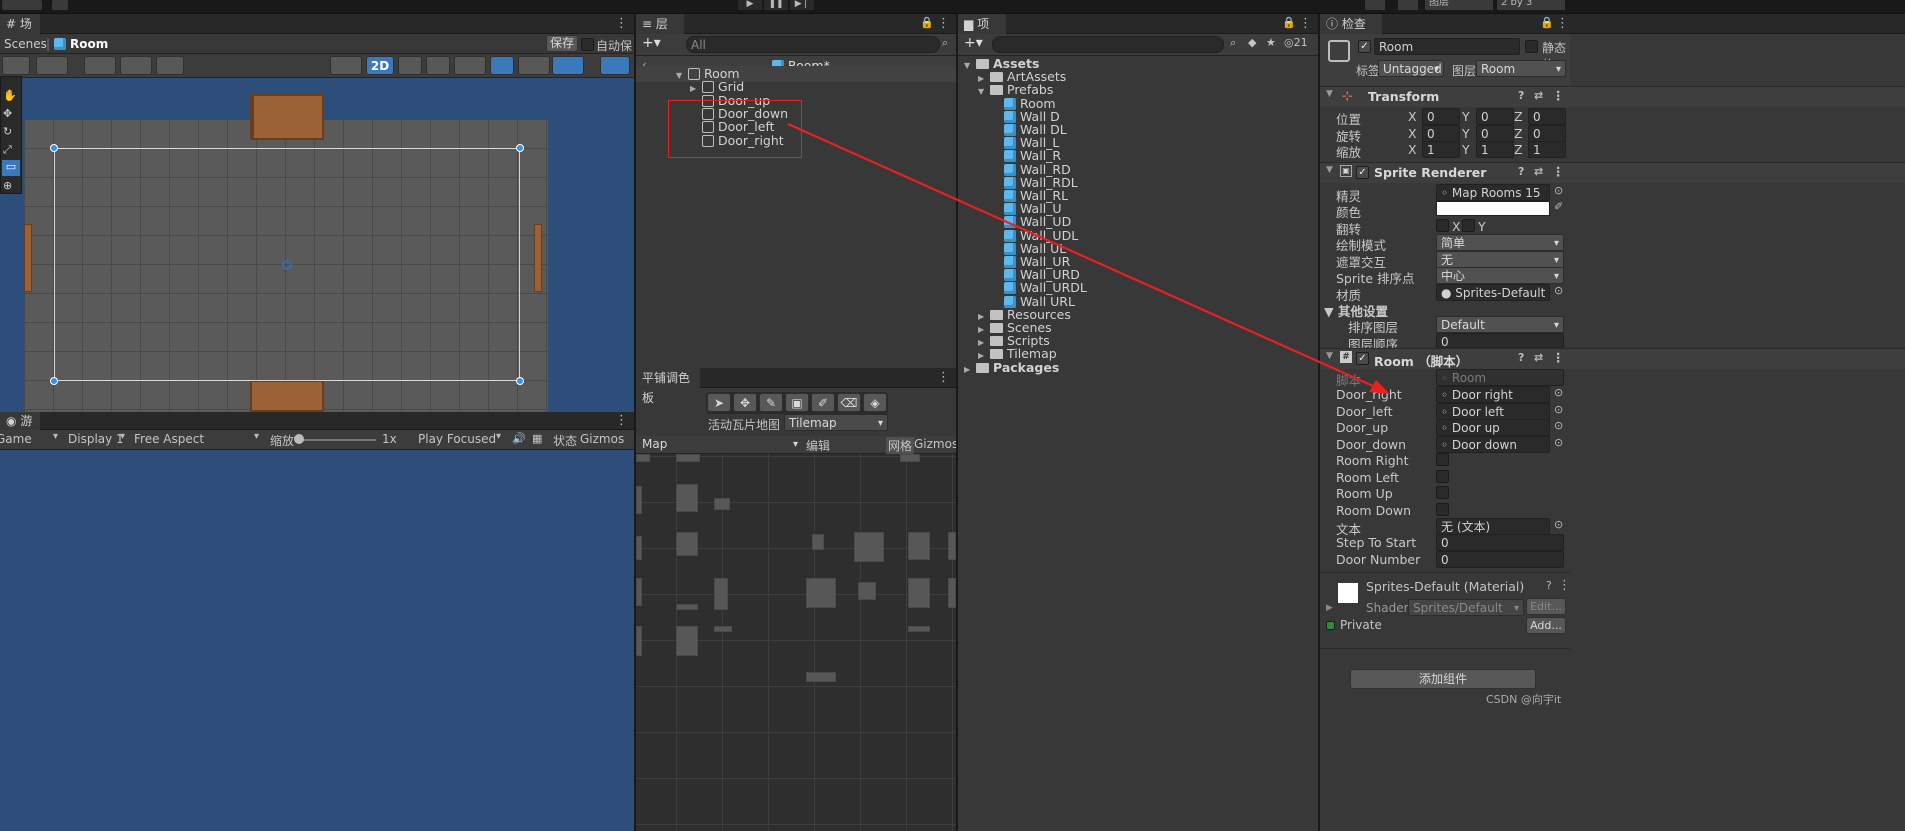  I want to click on eyedropper-icon: ✐, so click(1558, 206).